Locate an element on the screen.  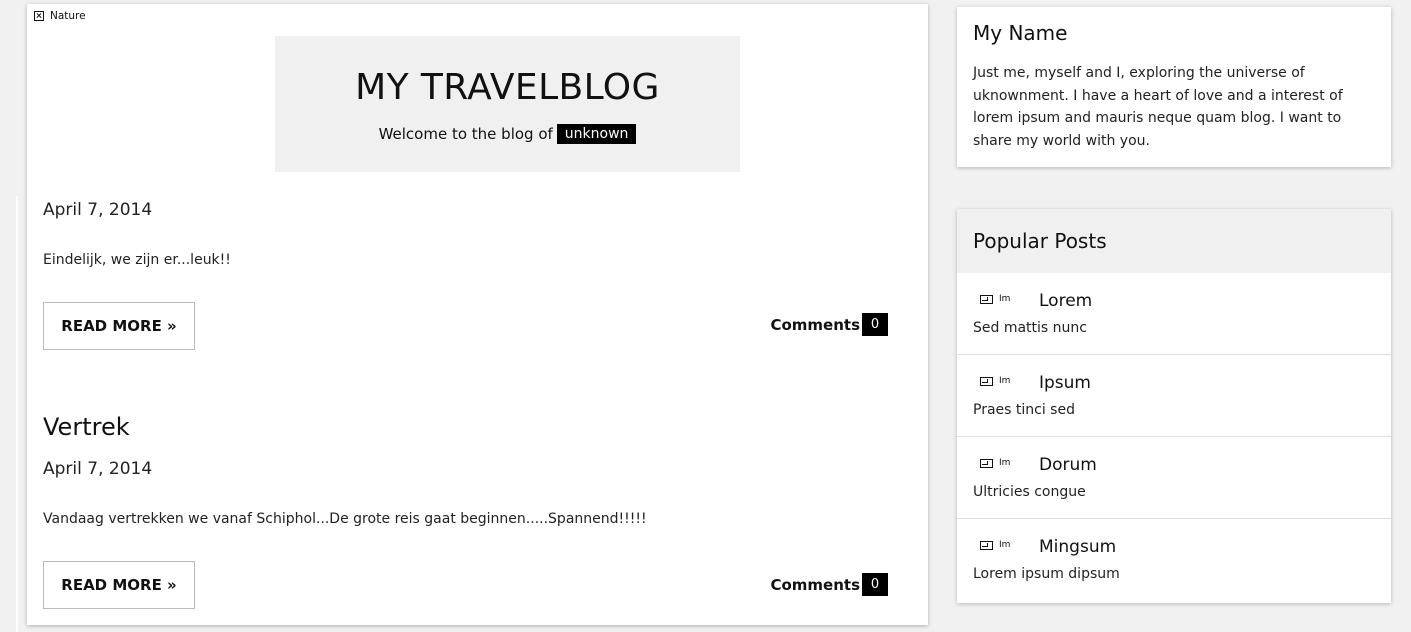
popular-post-item: Im Dorum Ultricies congue is located at coordinates (1174, 478).